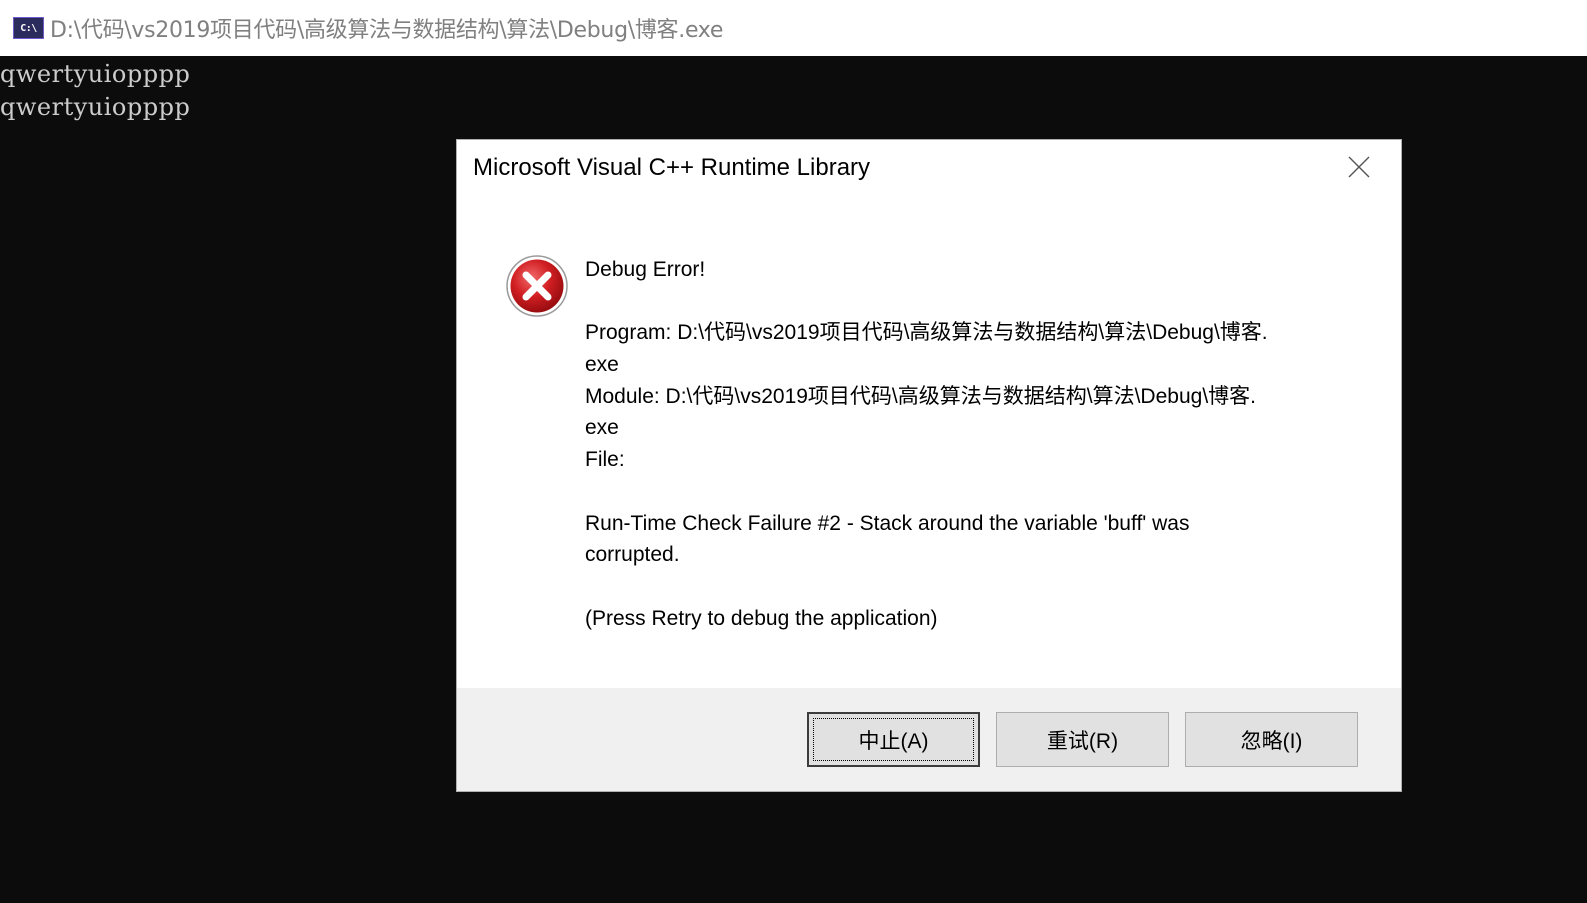 This screenshot has height=903, width=1587. I want to click on message-line: (Press Retry to debug the application), so click(761, 618).